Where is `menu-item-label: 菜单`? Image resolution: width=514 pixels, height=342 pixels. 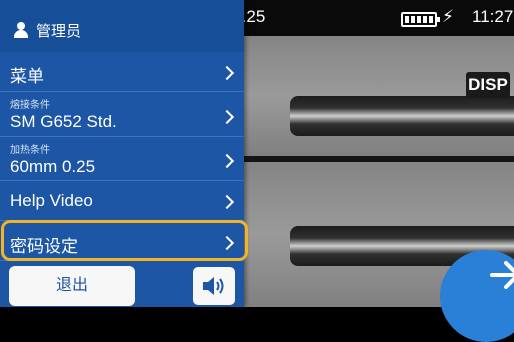 menu-item-label: 菜单 is located at coordinates (27, 76).